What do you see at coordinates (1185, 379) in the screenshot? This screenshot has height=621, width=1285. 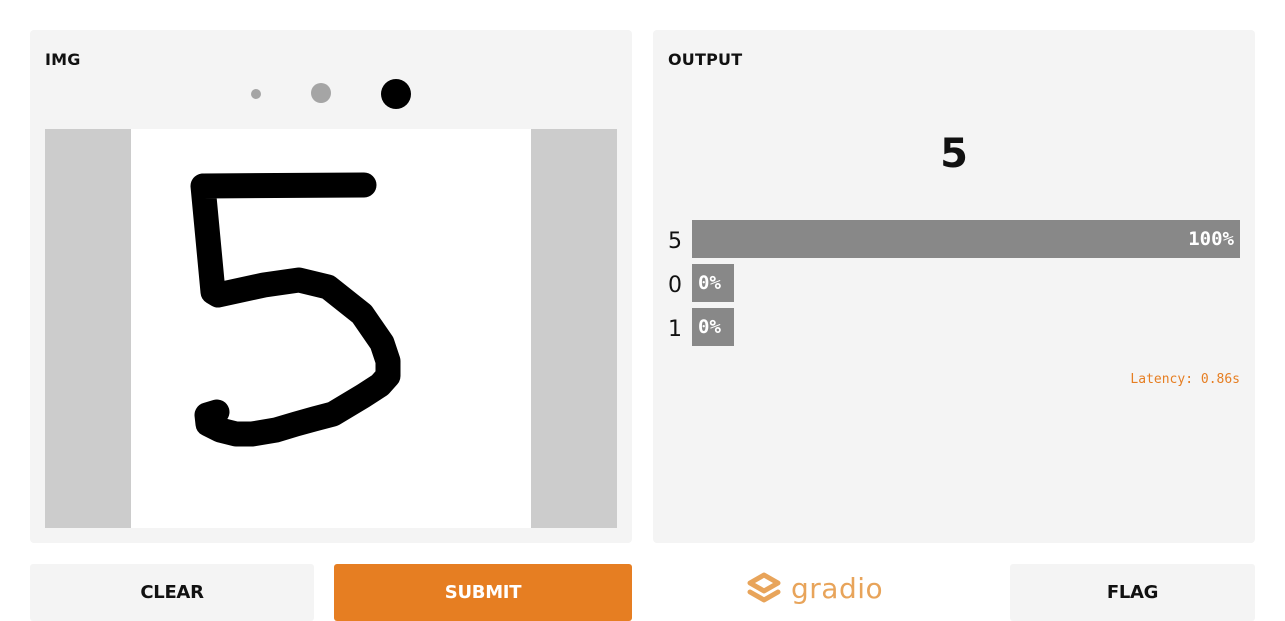 I see `latency-text: Latency: 0.86s` at bounding box center [1185, 379].